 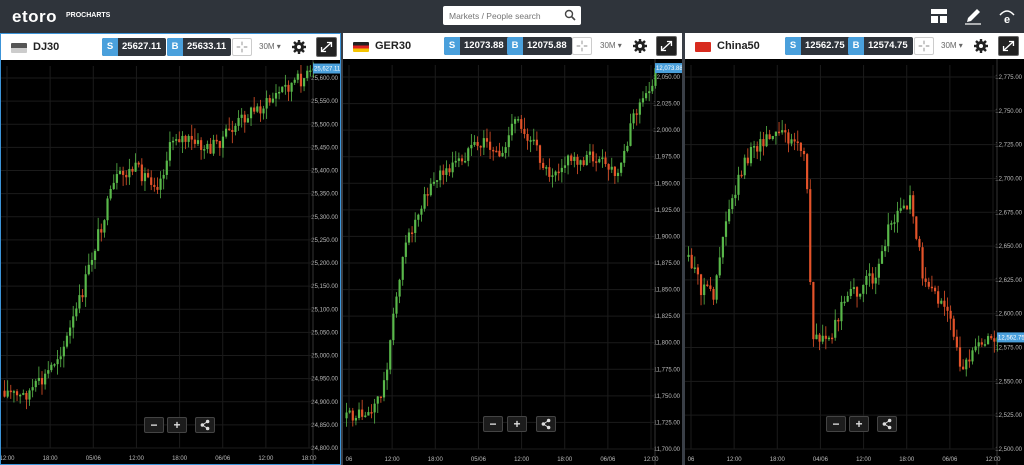 What do you see at coordinates (504, 15) in the screenshot?
I see `search-input` at bounding box center [504, 15].